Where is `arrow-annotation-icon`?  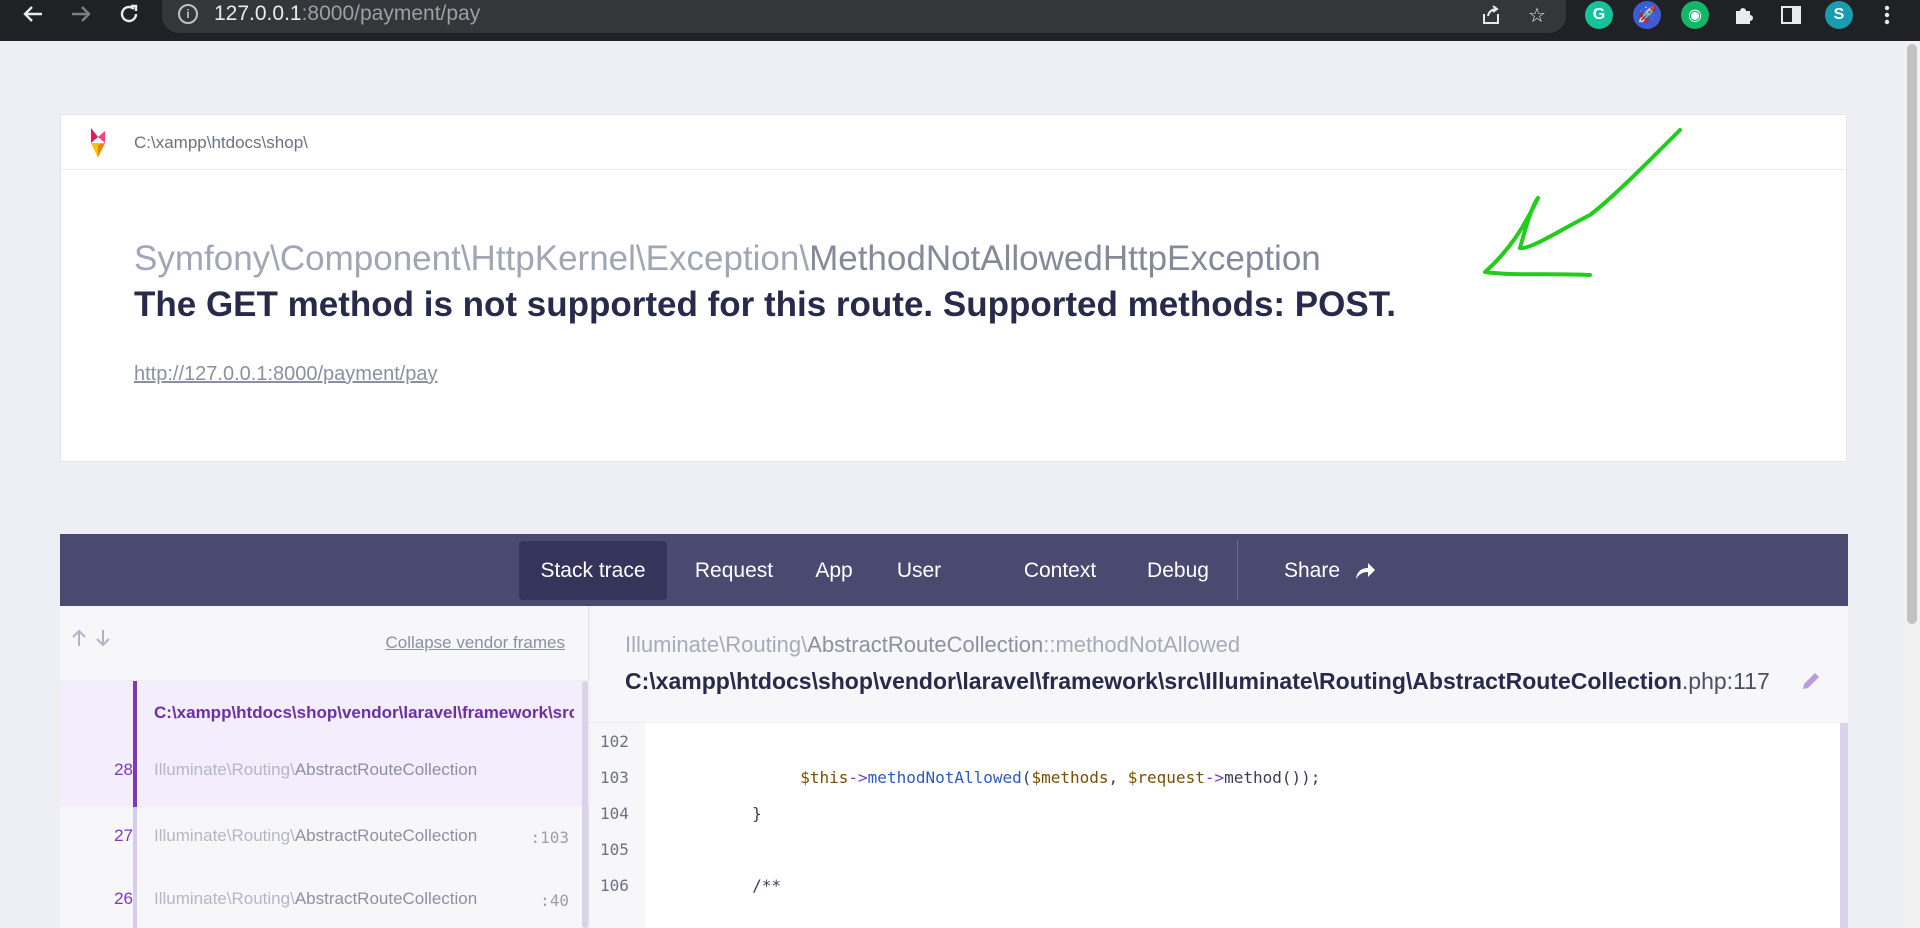 arrow-annotation-icon is located at coordinates (1582, 202).